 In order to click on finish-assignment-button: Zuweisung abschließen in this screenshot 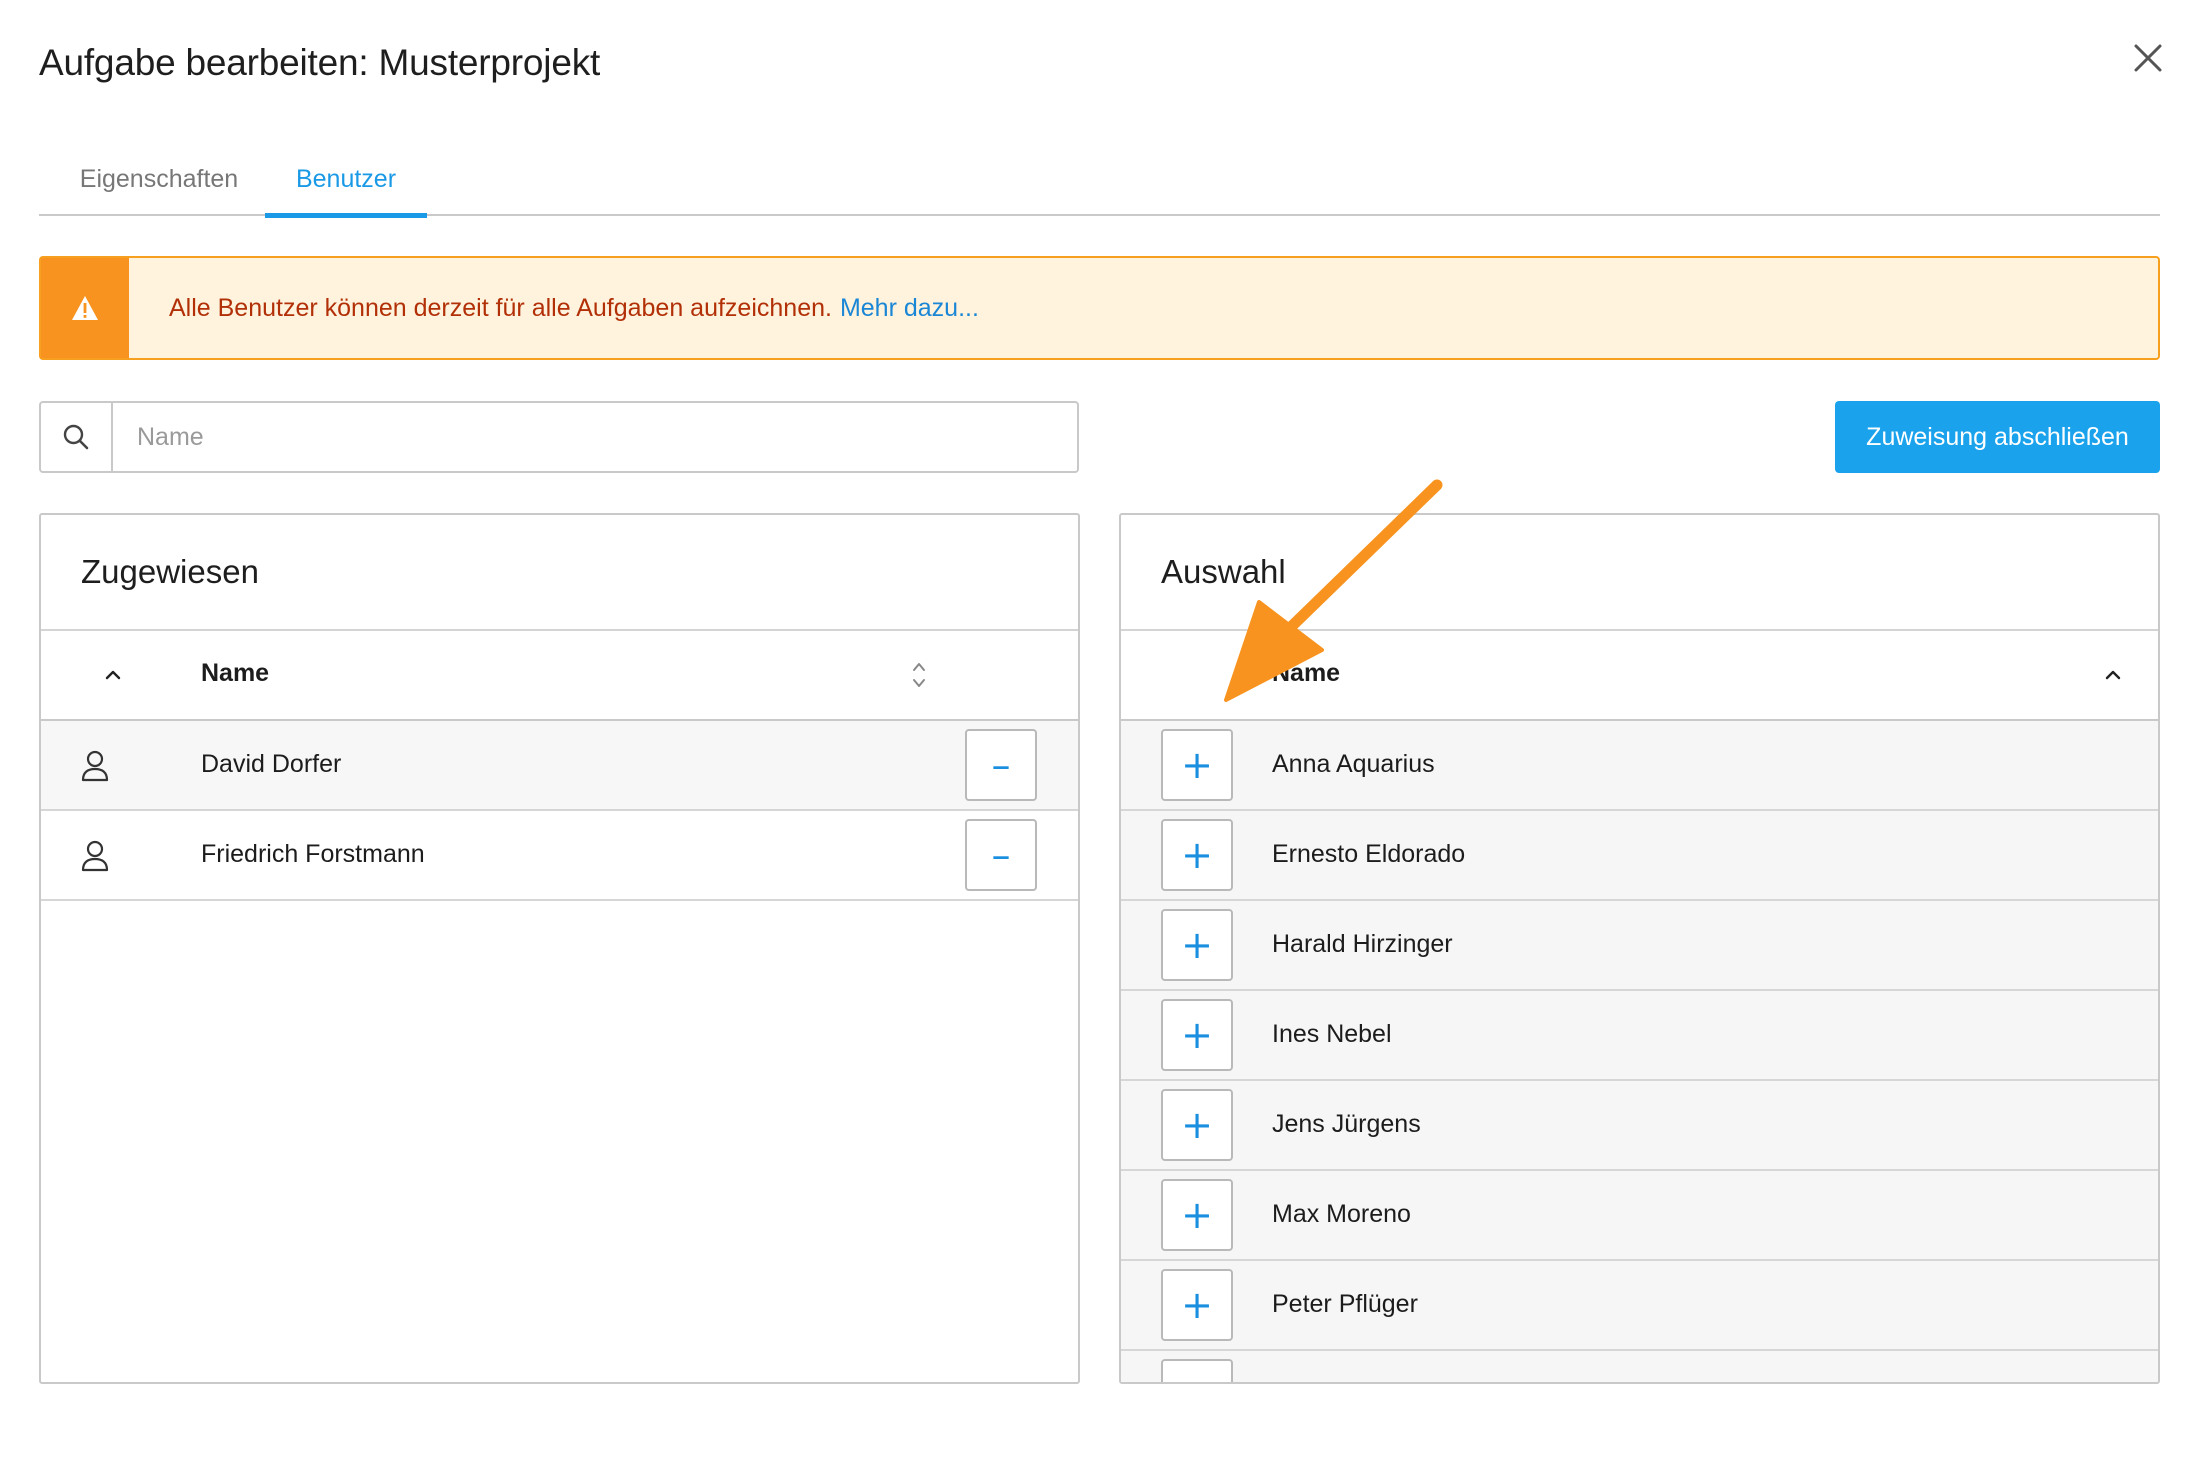, I will do `click(1997, 437)`.